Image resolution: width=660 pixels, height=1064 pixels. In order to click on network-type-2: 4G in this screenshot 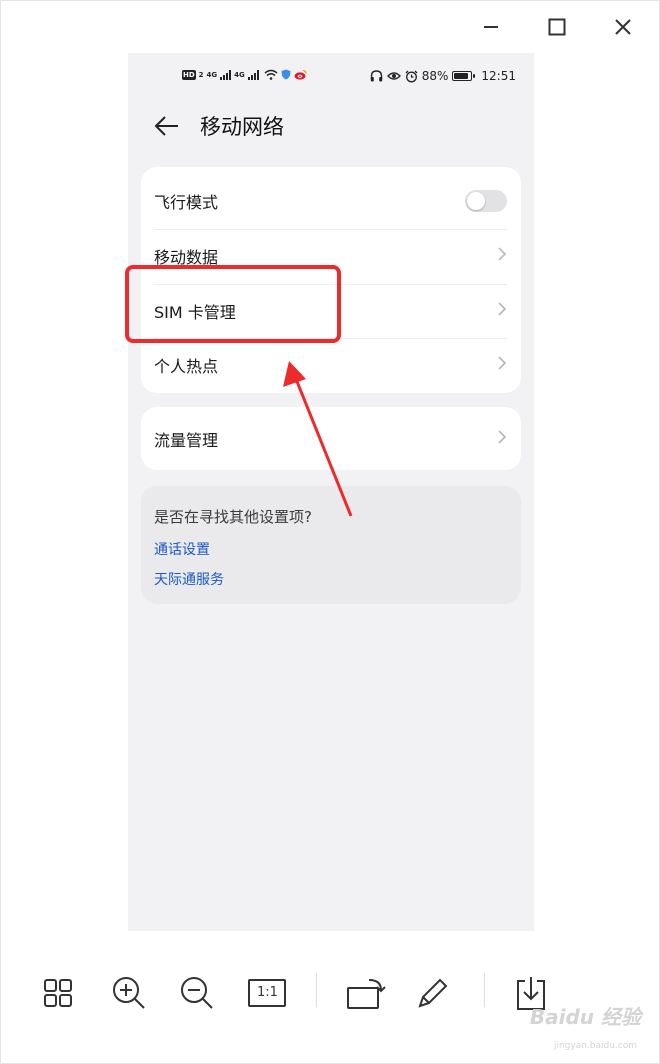, I will do `click(239, 74)`.